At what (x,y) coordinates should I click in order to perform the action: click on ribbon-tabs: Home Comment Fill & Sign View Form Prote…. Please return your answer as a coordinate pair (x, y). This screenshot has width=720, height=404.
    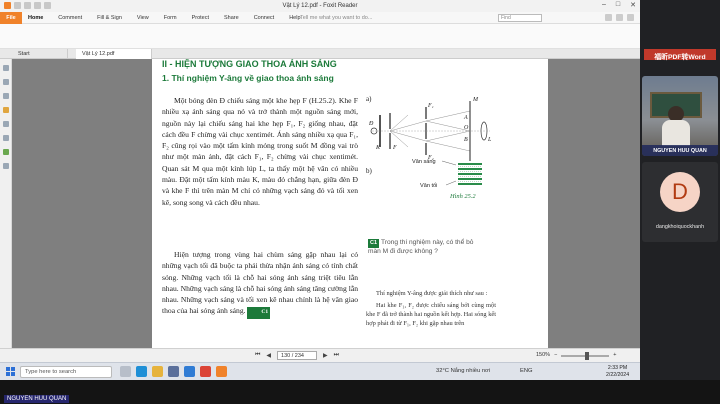
    Looking at the image, I should click on (172, 18).